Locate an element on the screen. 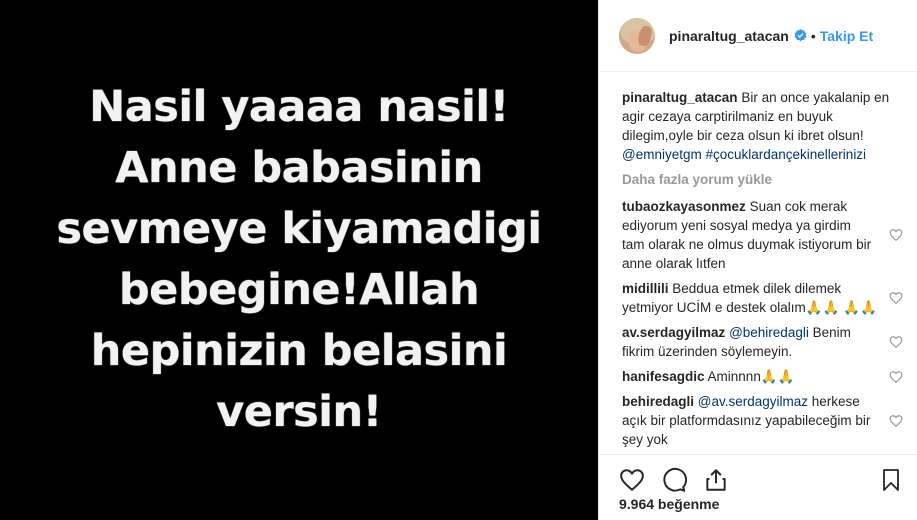 The image size is (917, 520). post-header: pinaraltug_atacan • Takip Et is located at coordinates (758, 36).